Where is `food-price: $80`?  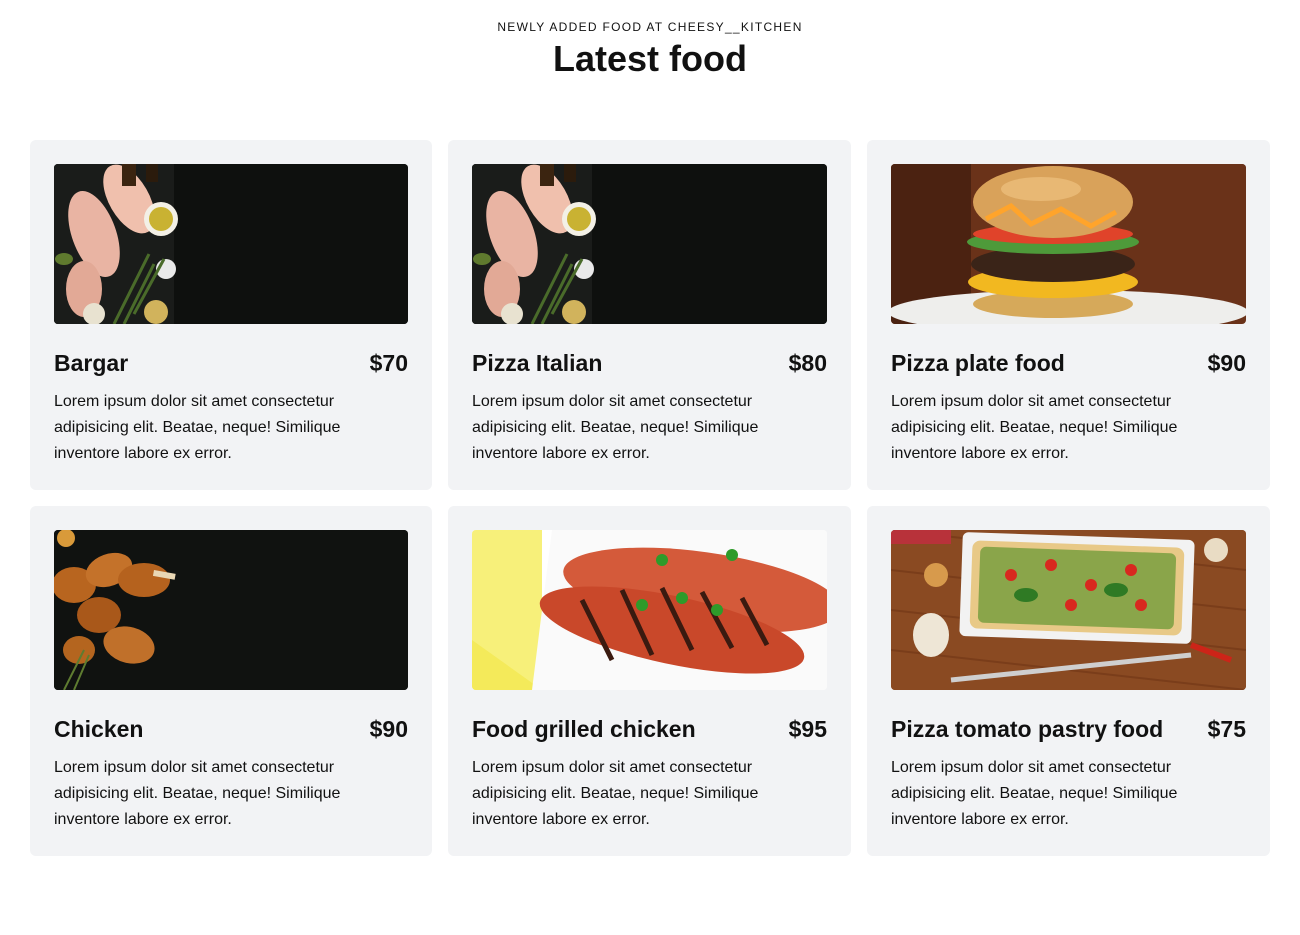
food-price: $80 is located at coordinates (807, 363).